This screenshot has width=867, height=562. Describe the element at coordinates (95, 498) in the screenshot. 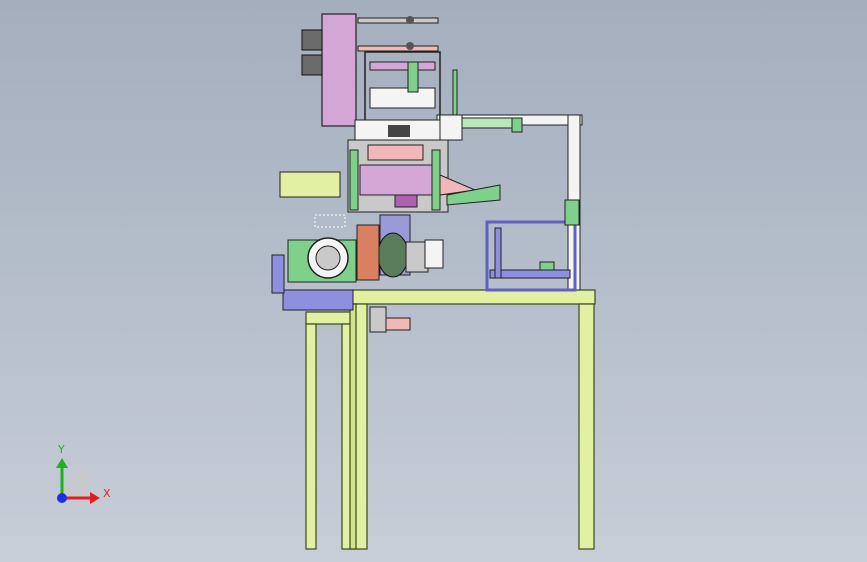

I see `x-axis-arrowhead` at that location.